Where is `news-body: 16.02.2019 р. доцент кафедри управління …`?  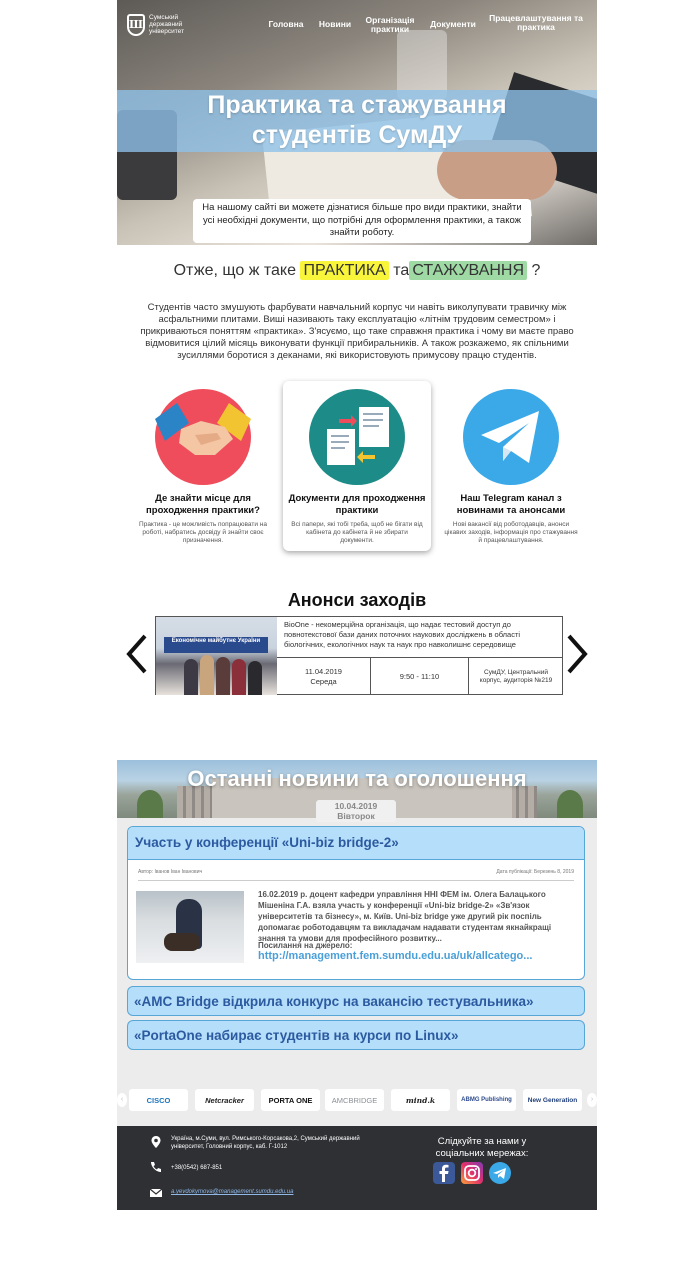 news-body: 16.02.2019 р. доцент кафедри управління … is located at coordinates (405, 916).